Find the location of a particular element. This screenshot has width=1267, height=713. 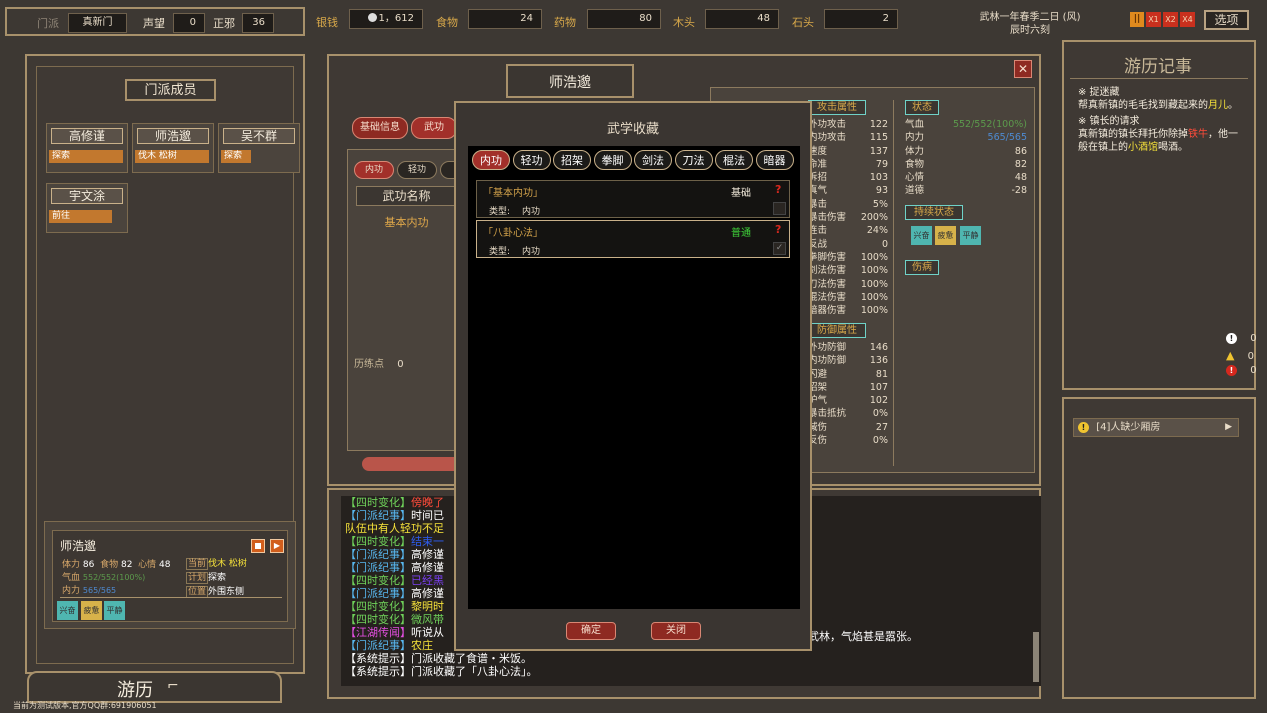

detail-play-button: ▶ is located at coordinates (277, 546).